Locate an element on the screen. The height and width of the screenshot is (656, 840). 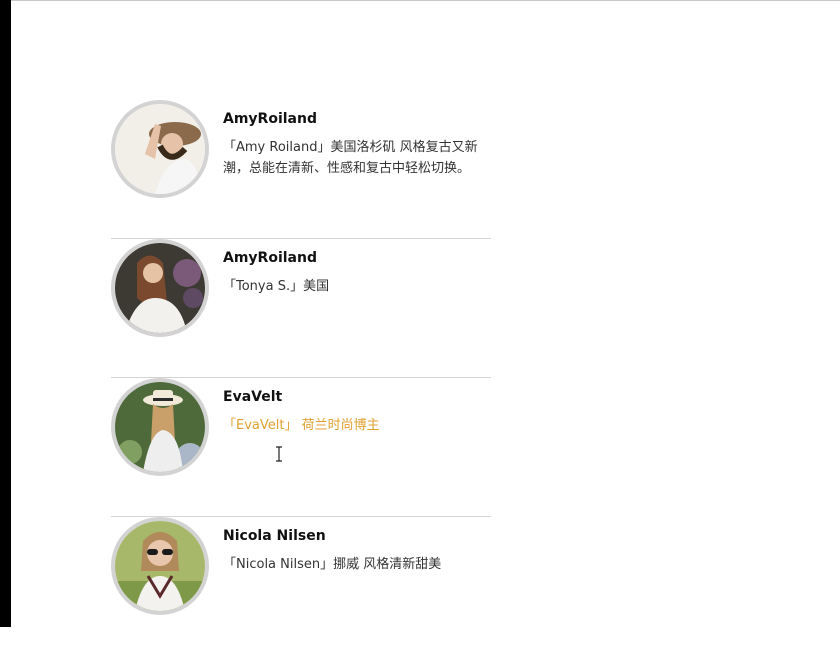
top-divider is located at coordinates (425, 0).